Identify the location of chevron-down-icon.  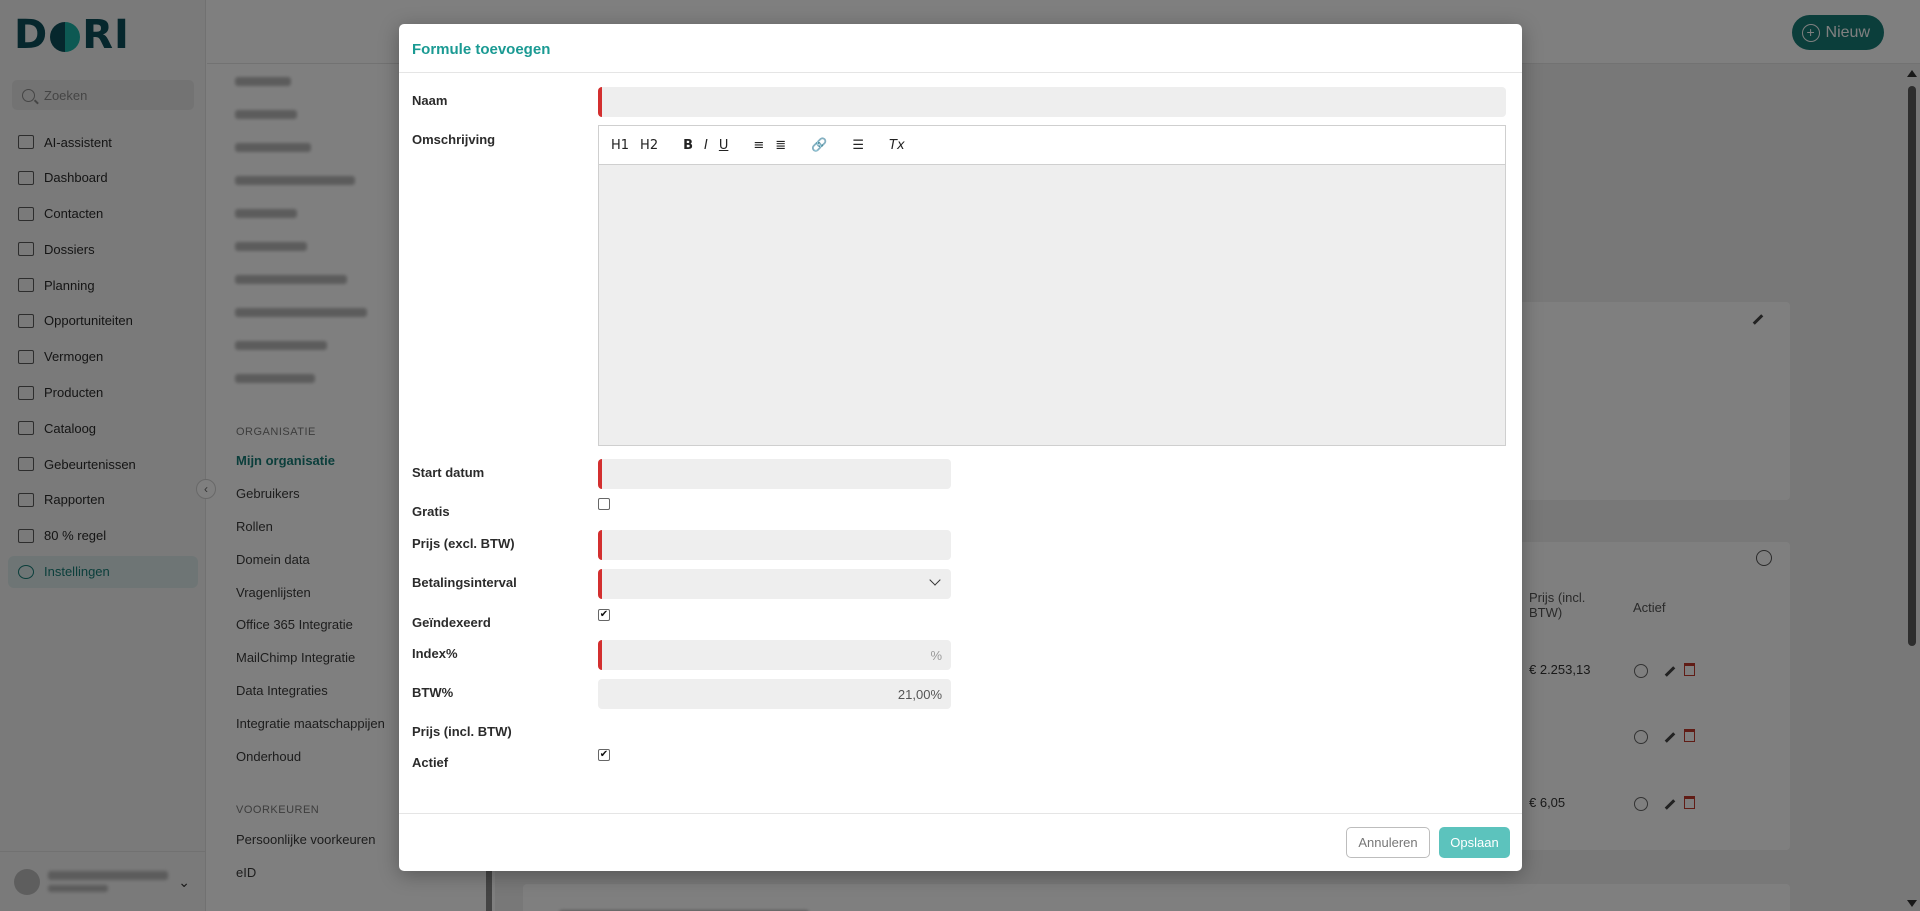
(935, 580).